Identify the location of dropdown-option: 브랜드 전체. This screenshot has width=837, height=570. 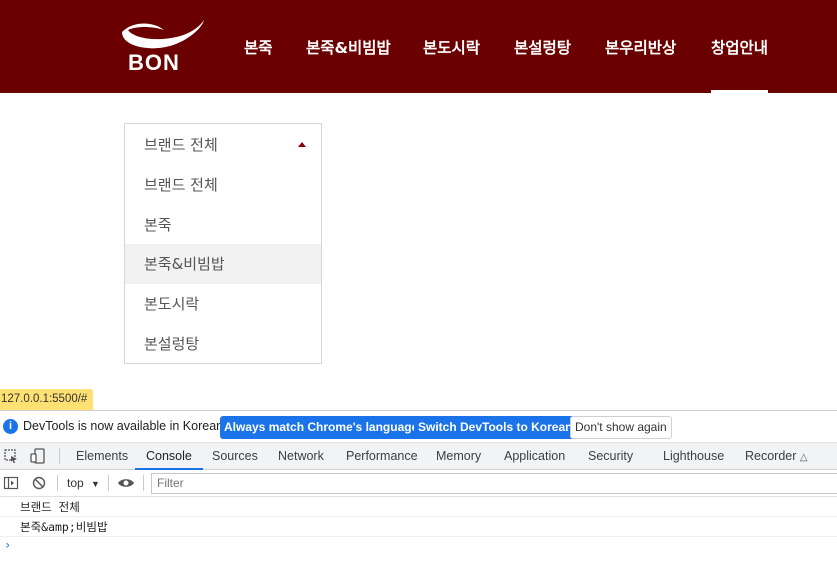
(223, 185).